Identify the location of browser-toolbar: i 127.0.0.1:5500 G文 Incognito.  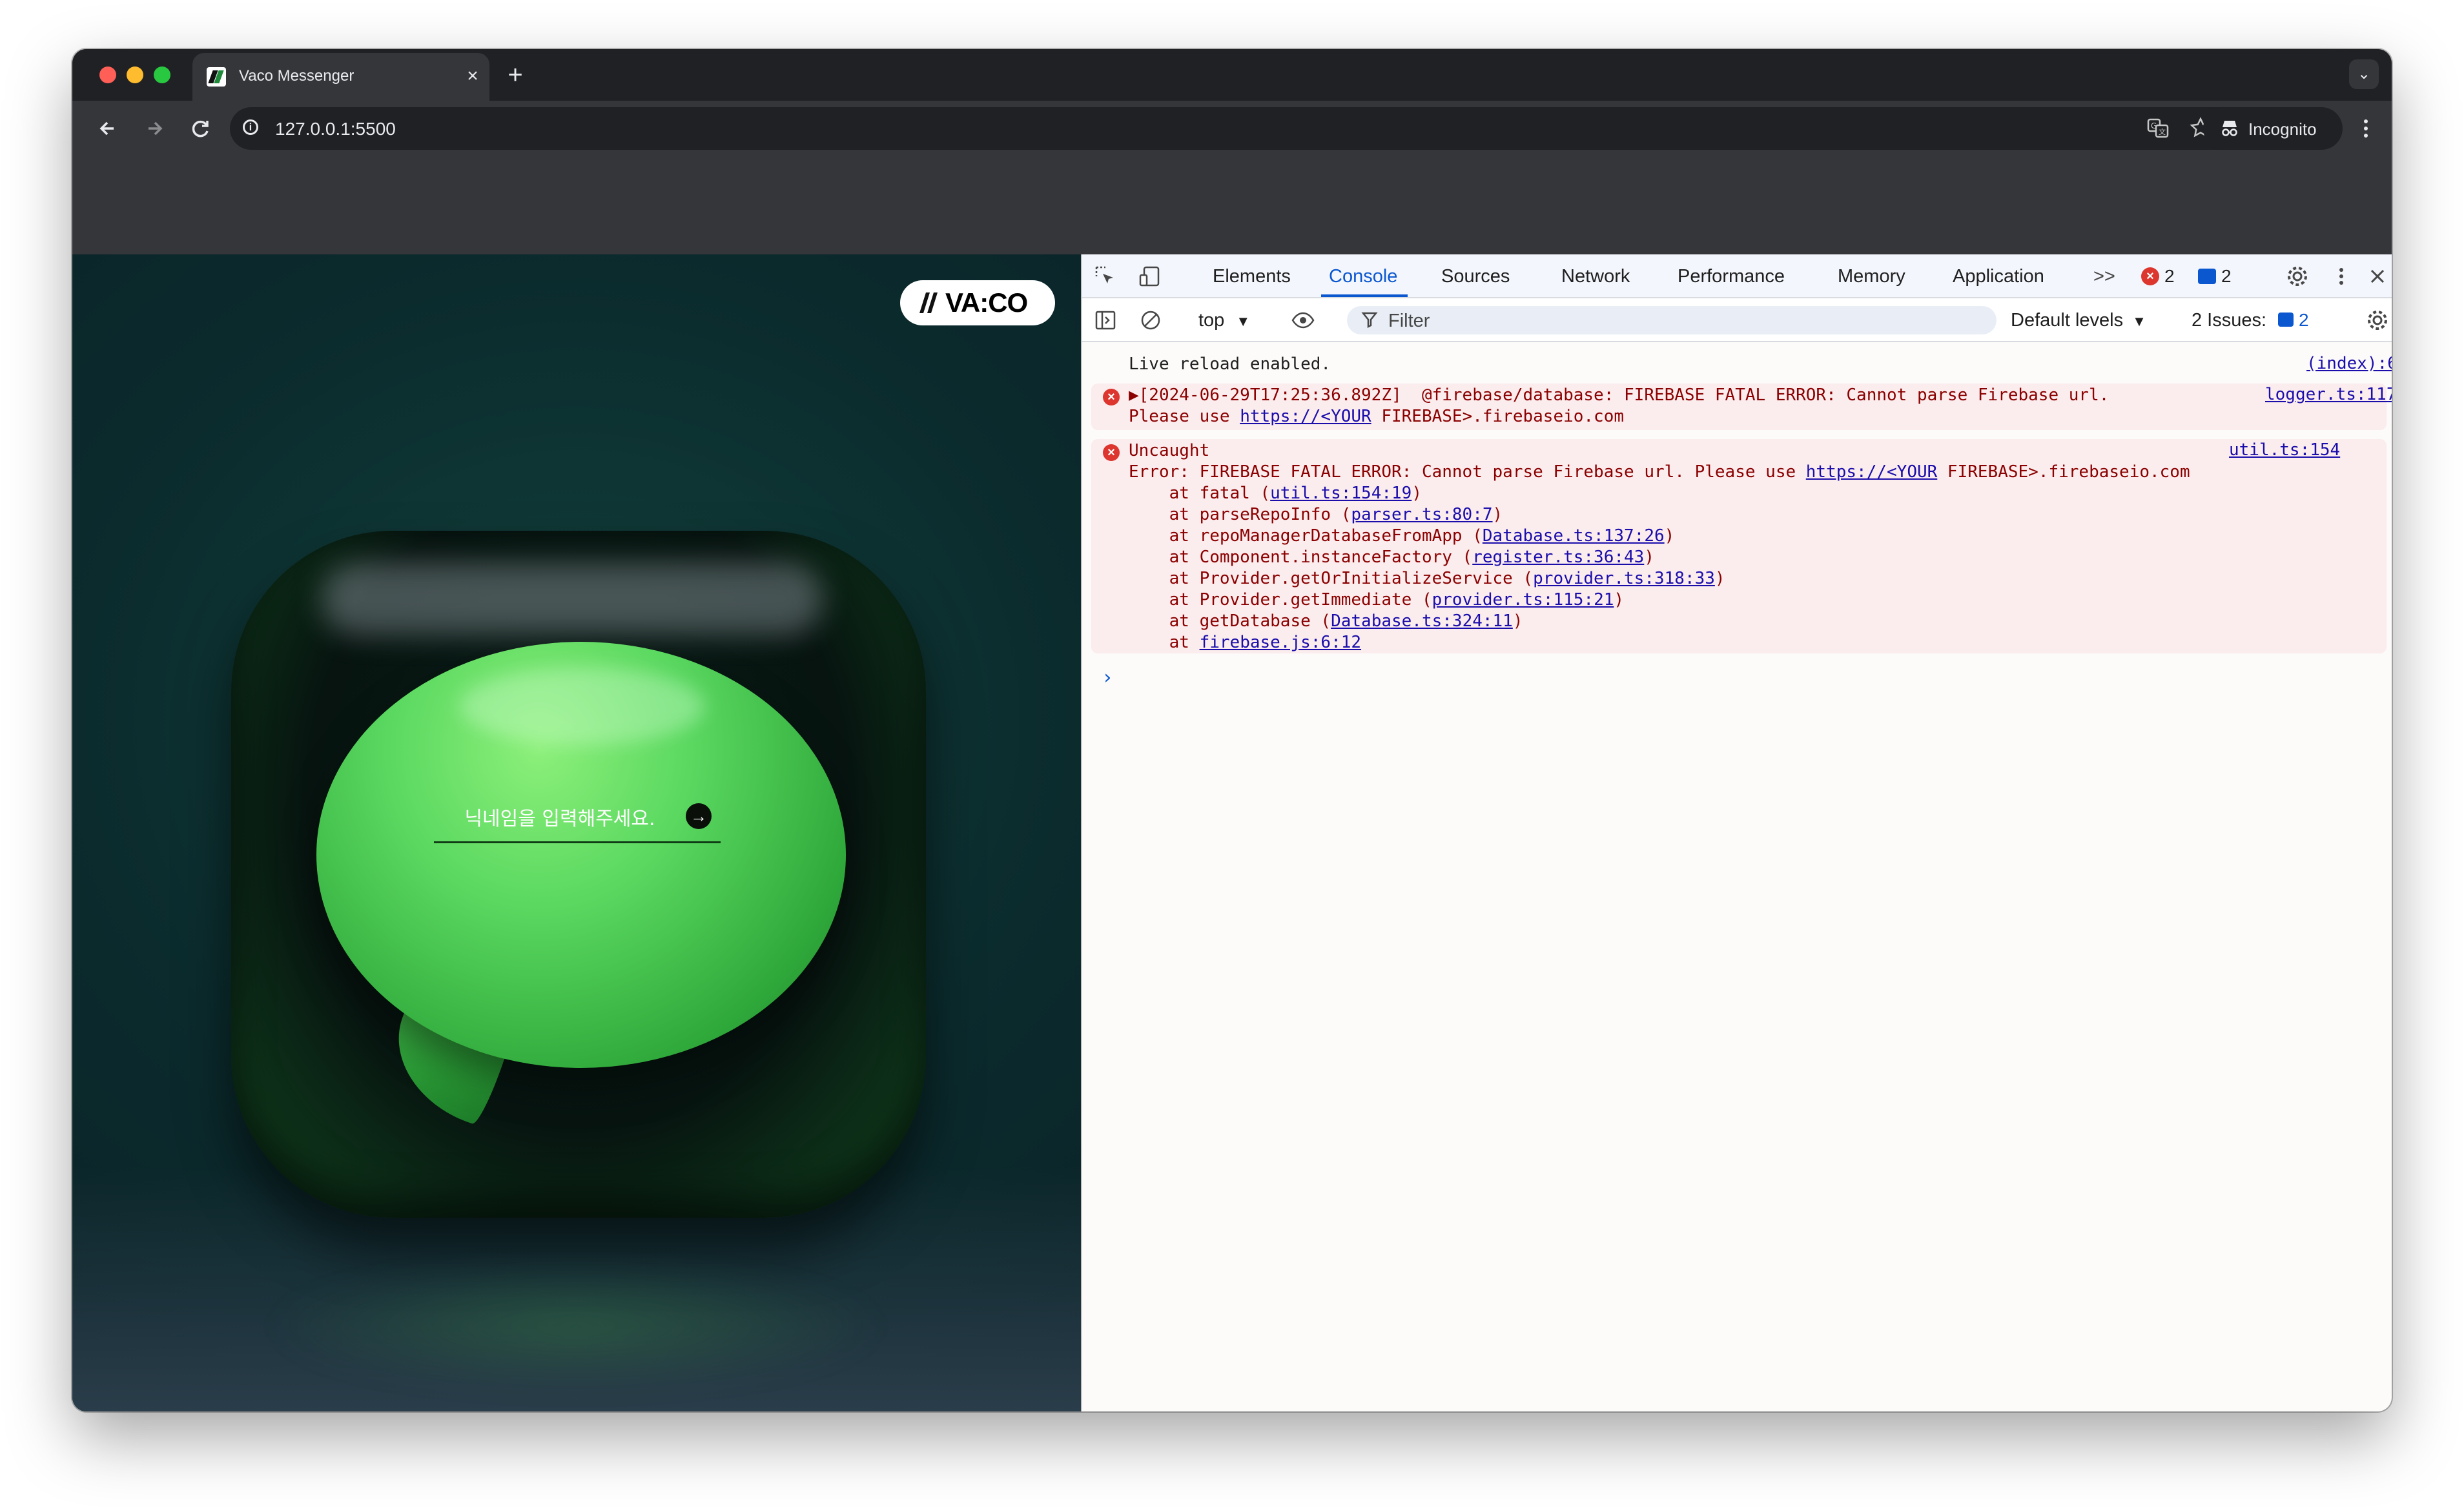
(1232, 128).